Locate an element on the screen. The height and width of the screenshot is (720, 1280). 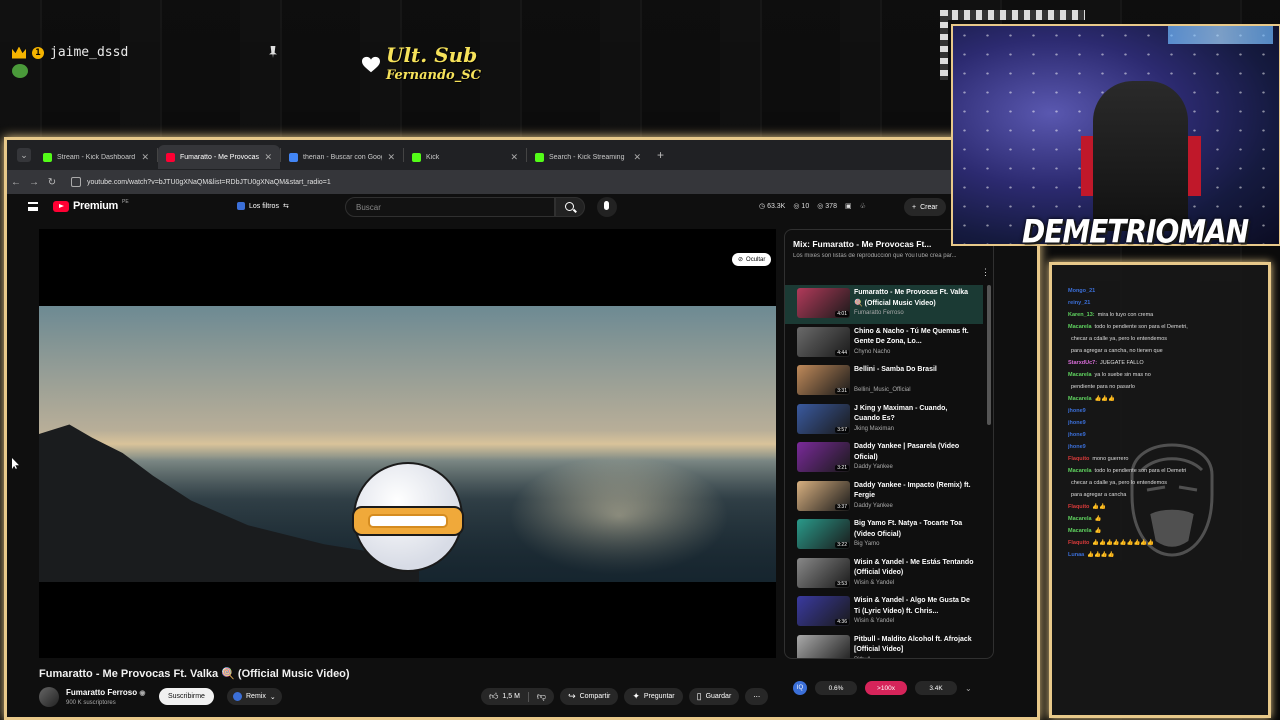
reload-button: ↻ is located at coordinates (52, 182).